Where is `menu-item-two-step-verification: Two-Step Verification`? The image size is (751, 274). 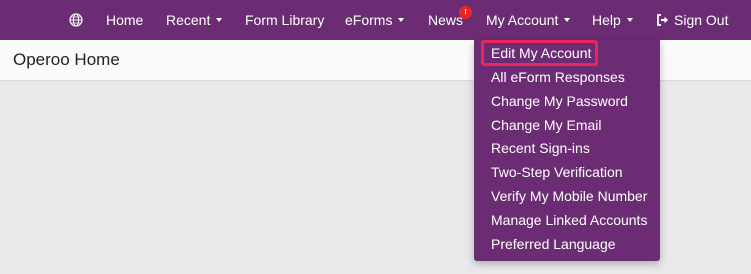 menu-item-two-step-verification: Two-Step Verification is located at coordinates (557, 172).